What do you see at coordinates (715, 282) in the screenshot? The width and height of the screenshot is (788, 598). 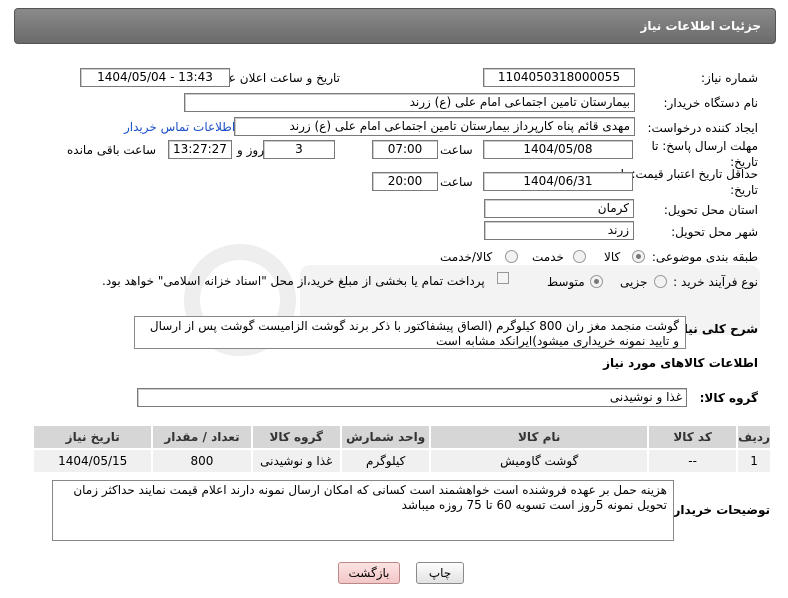 I see `process-label: نوع فرآیند خرید :` at bounding box center [715, 282].